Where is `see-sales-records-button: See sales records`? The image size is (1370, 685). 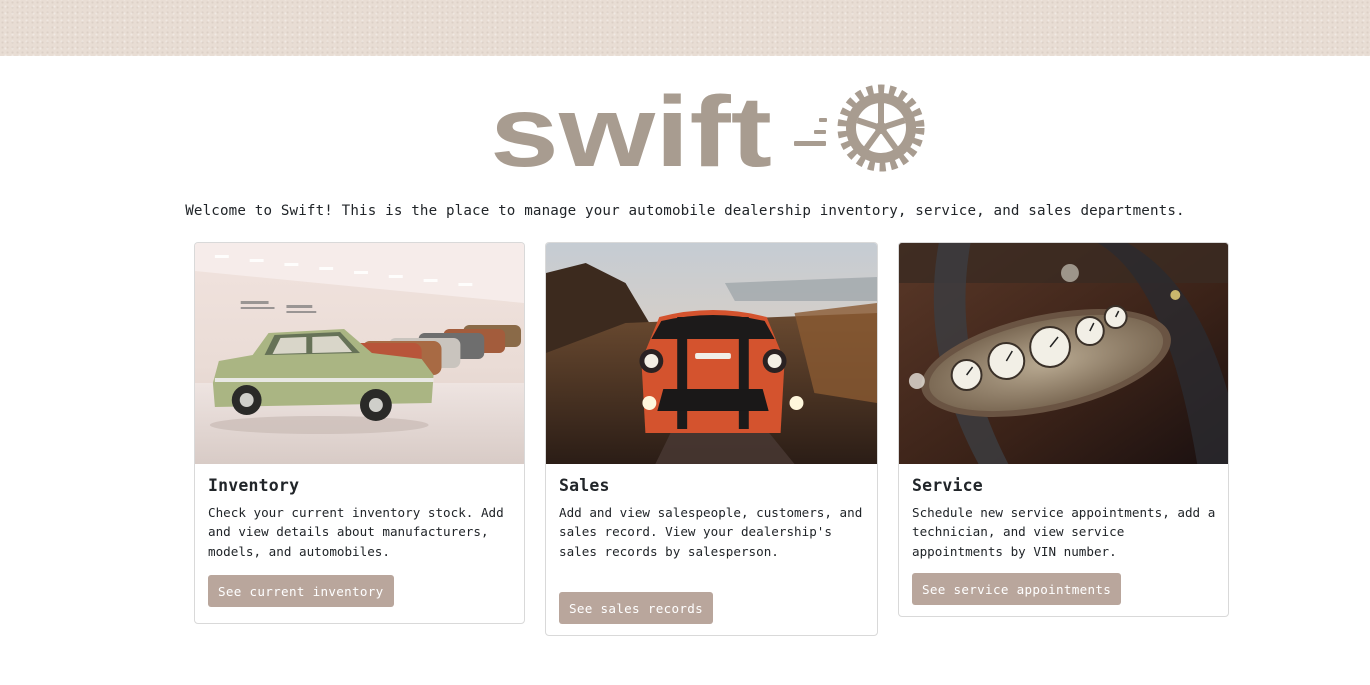
see-sales-records-button: See sales records is located at coordinates (636, 608).